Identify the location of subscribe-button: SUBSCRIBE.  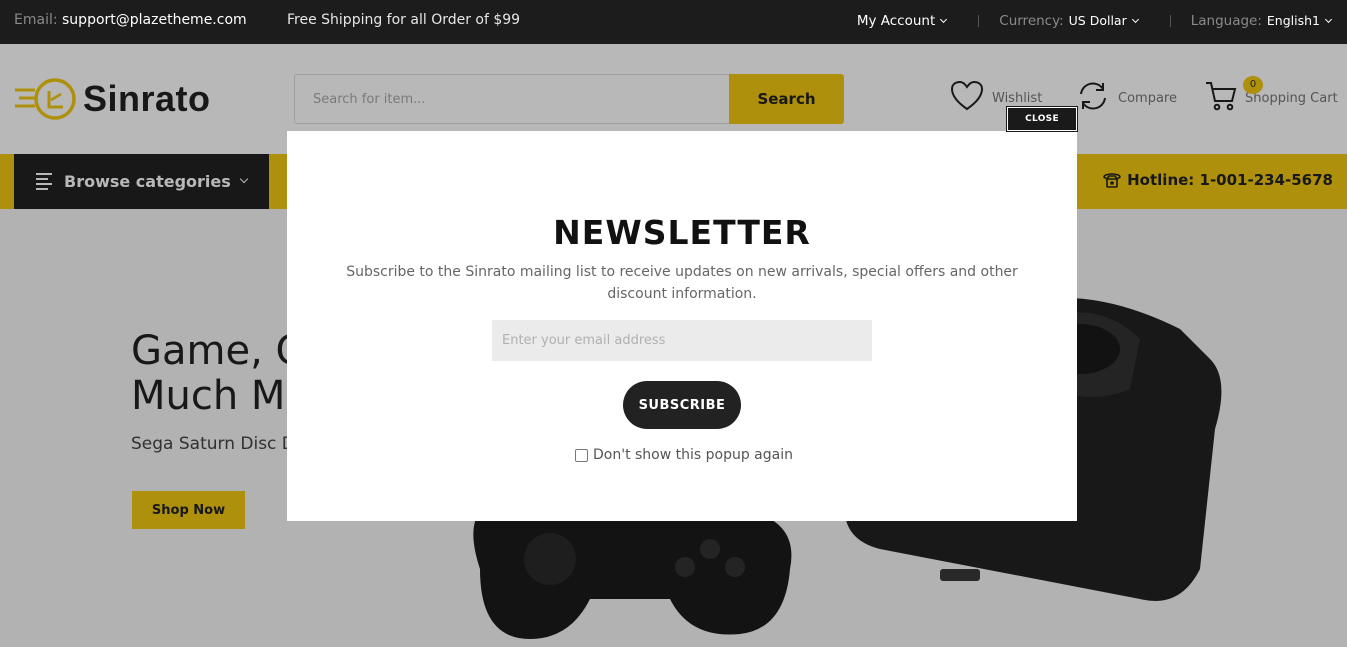
(682, 405).